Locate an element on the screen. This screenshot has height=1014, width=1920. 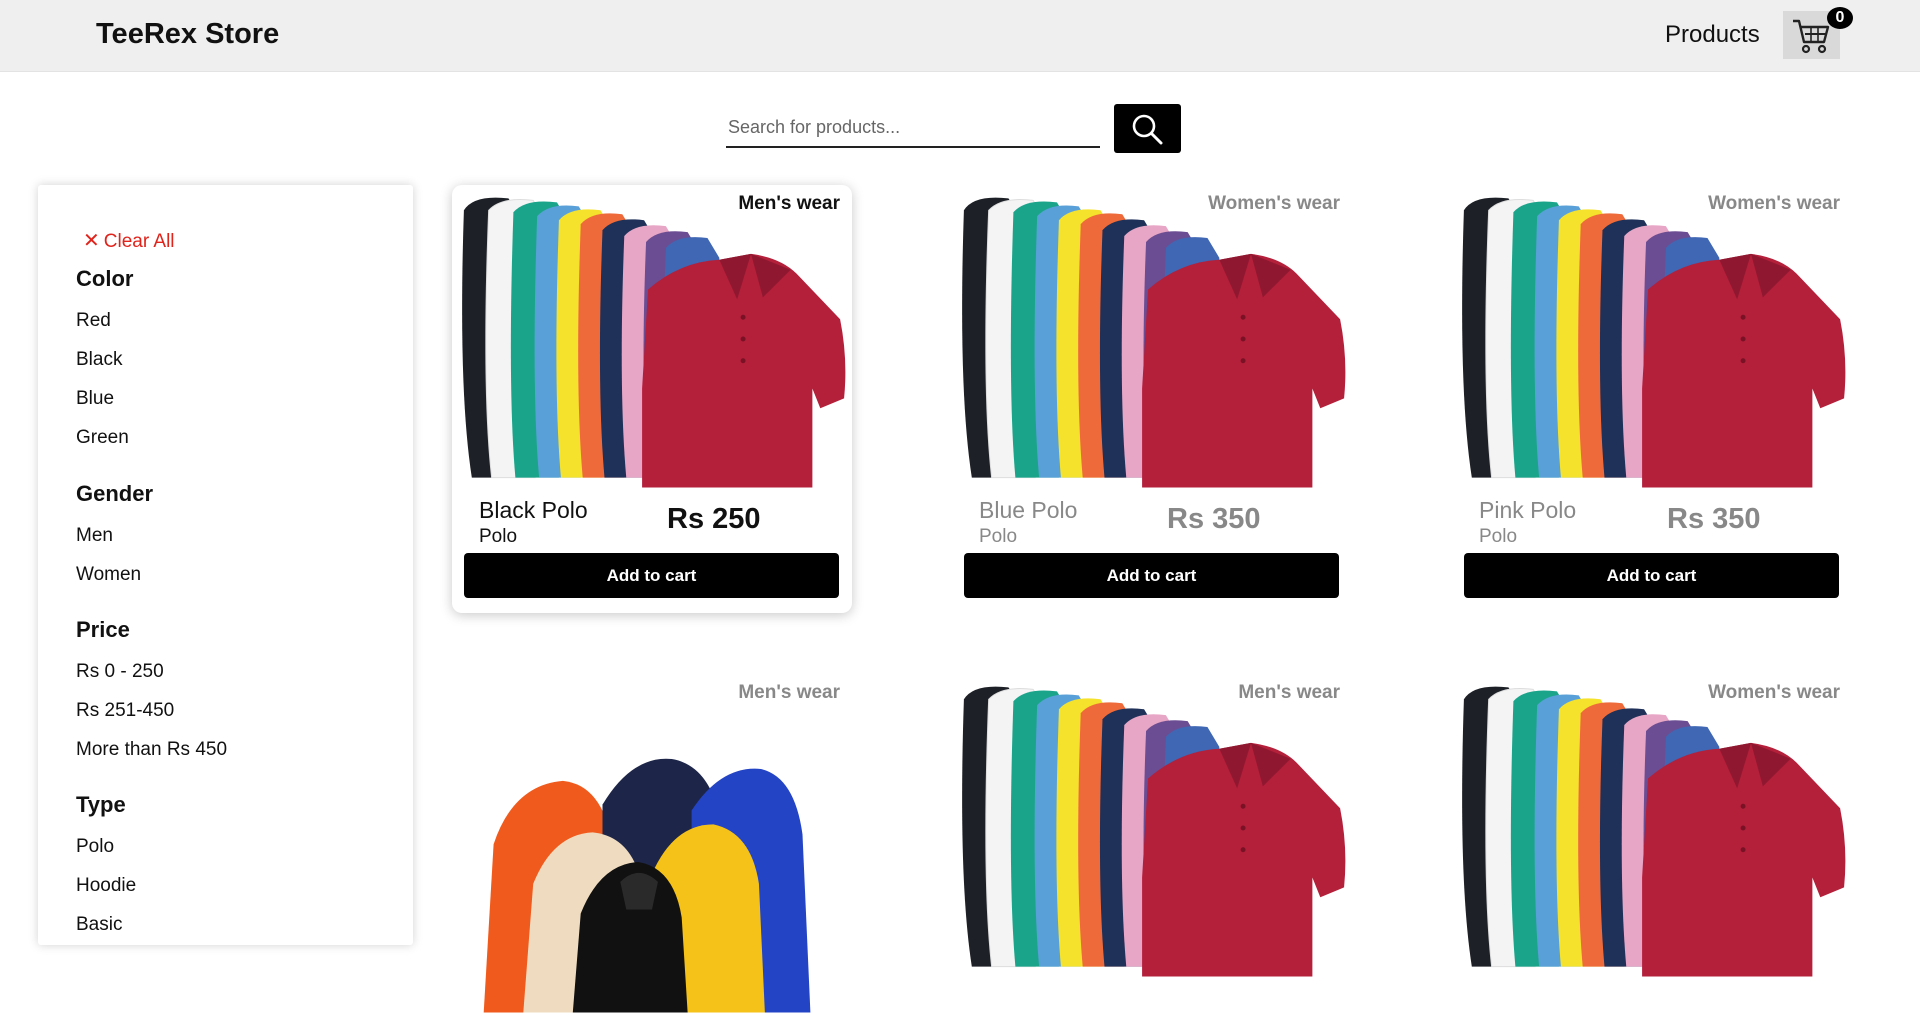
filter-option-hoodie: Hoodie is located at coordinates (106, 886).